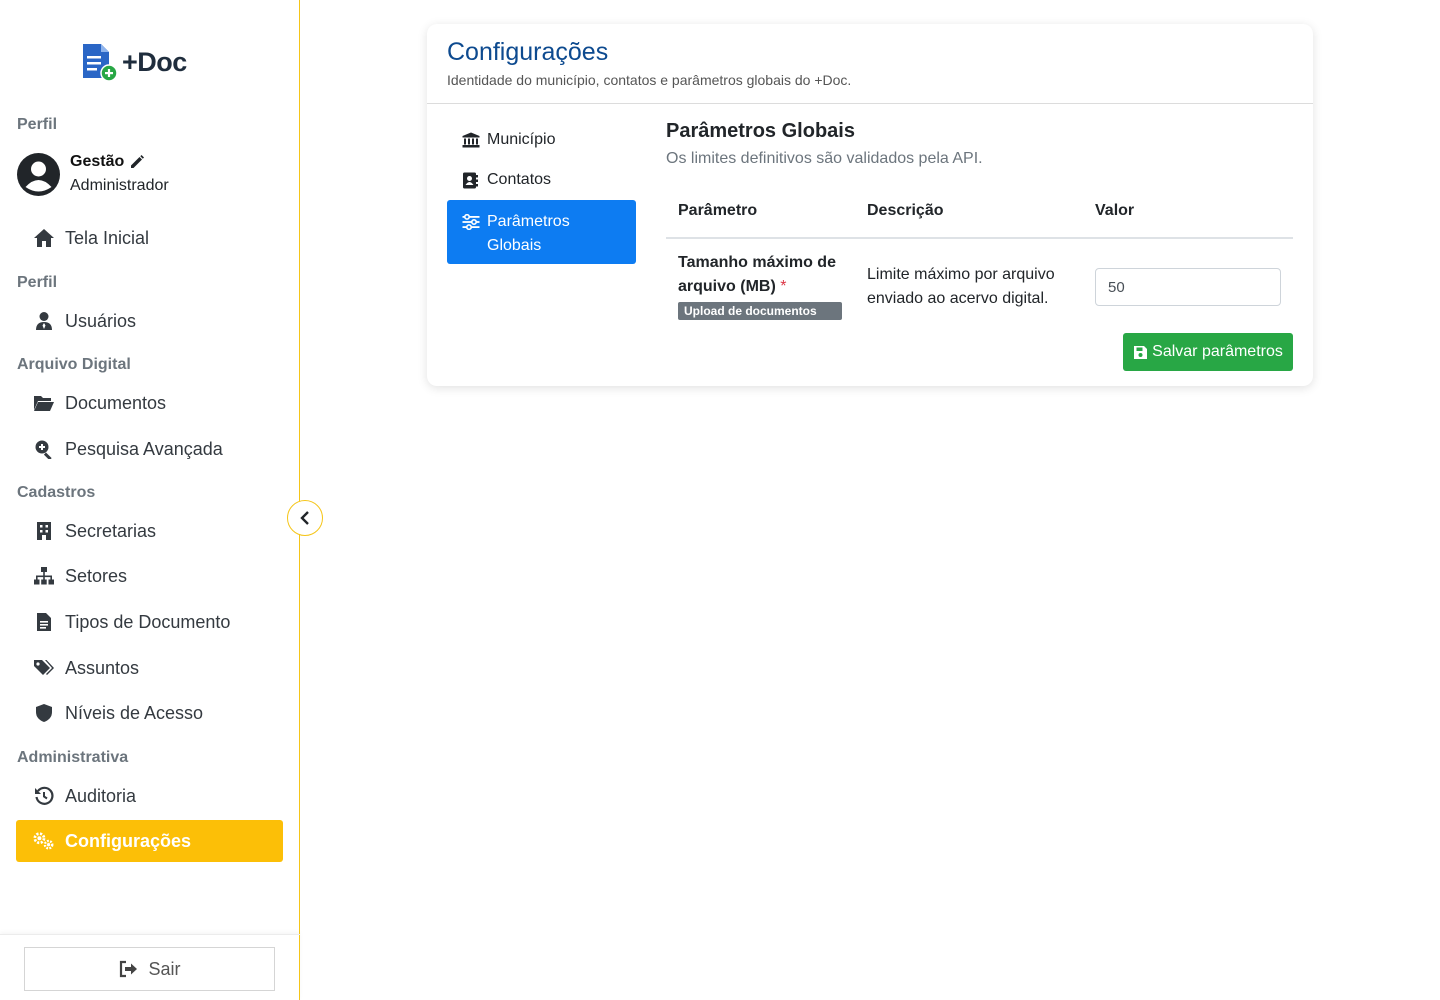  What do you see at coordinates (1141, 352) in the screenshot?
I see `save-icon` at bounding box center [1141, 352].